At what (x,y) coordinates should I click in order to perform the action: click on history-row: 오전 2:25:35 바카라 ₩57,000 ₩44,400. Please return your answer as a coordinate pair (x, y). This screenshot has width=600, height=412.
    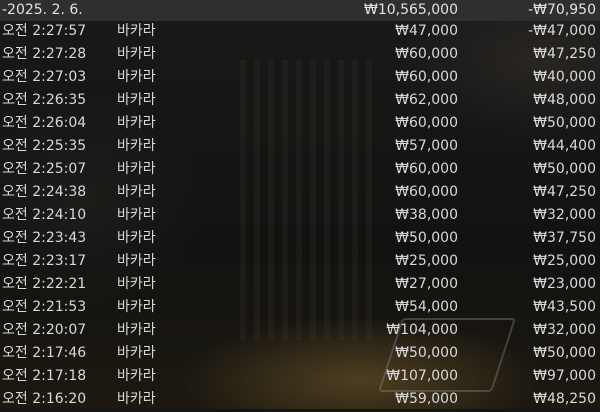
    Looking at the image, I should click on (300, 147).